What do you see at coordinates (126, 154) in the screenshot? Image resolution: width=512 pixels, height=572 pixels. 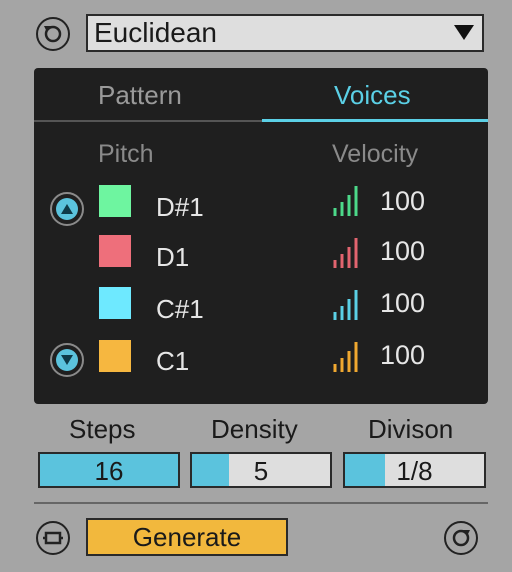 I see `pitch-column-header: Pitch` at bounding box center [126, 154].